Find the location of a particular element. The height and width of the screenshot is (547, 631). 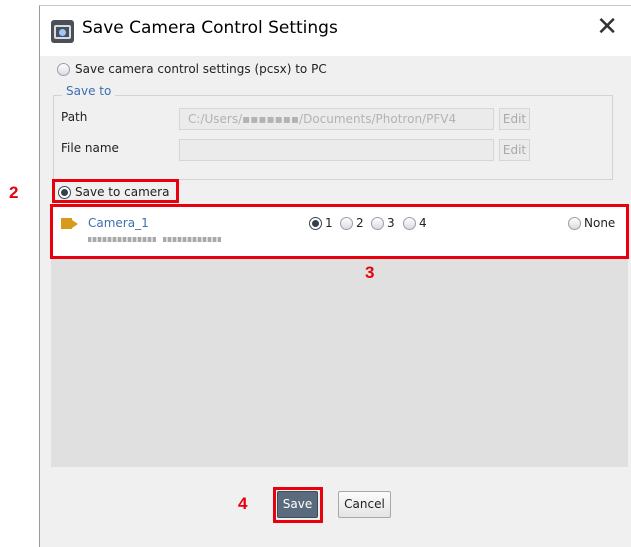

file-name-field is located at coordinates (336, 150).